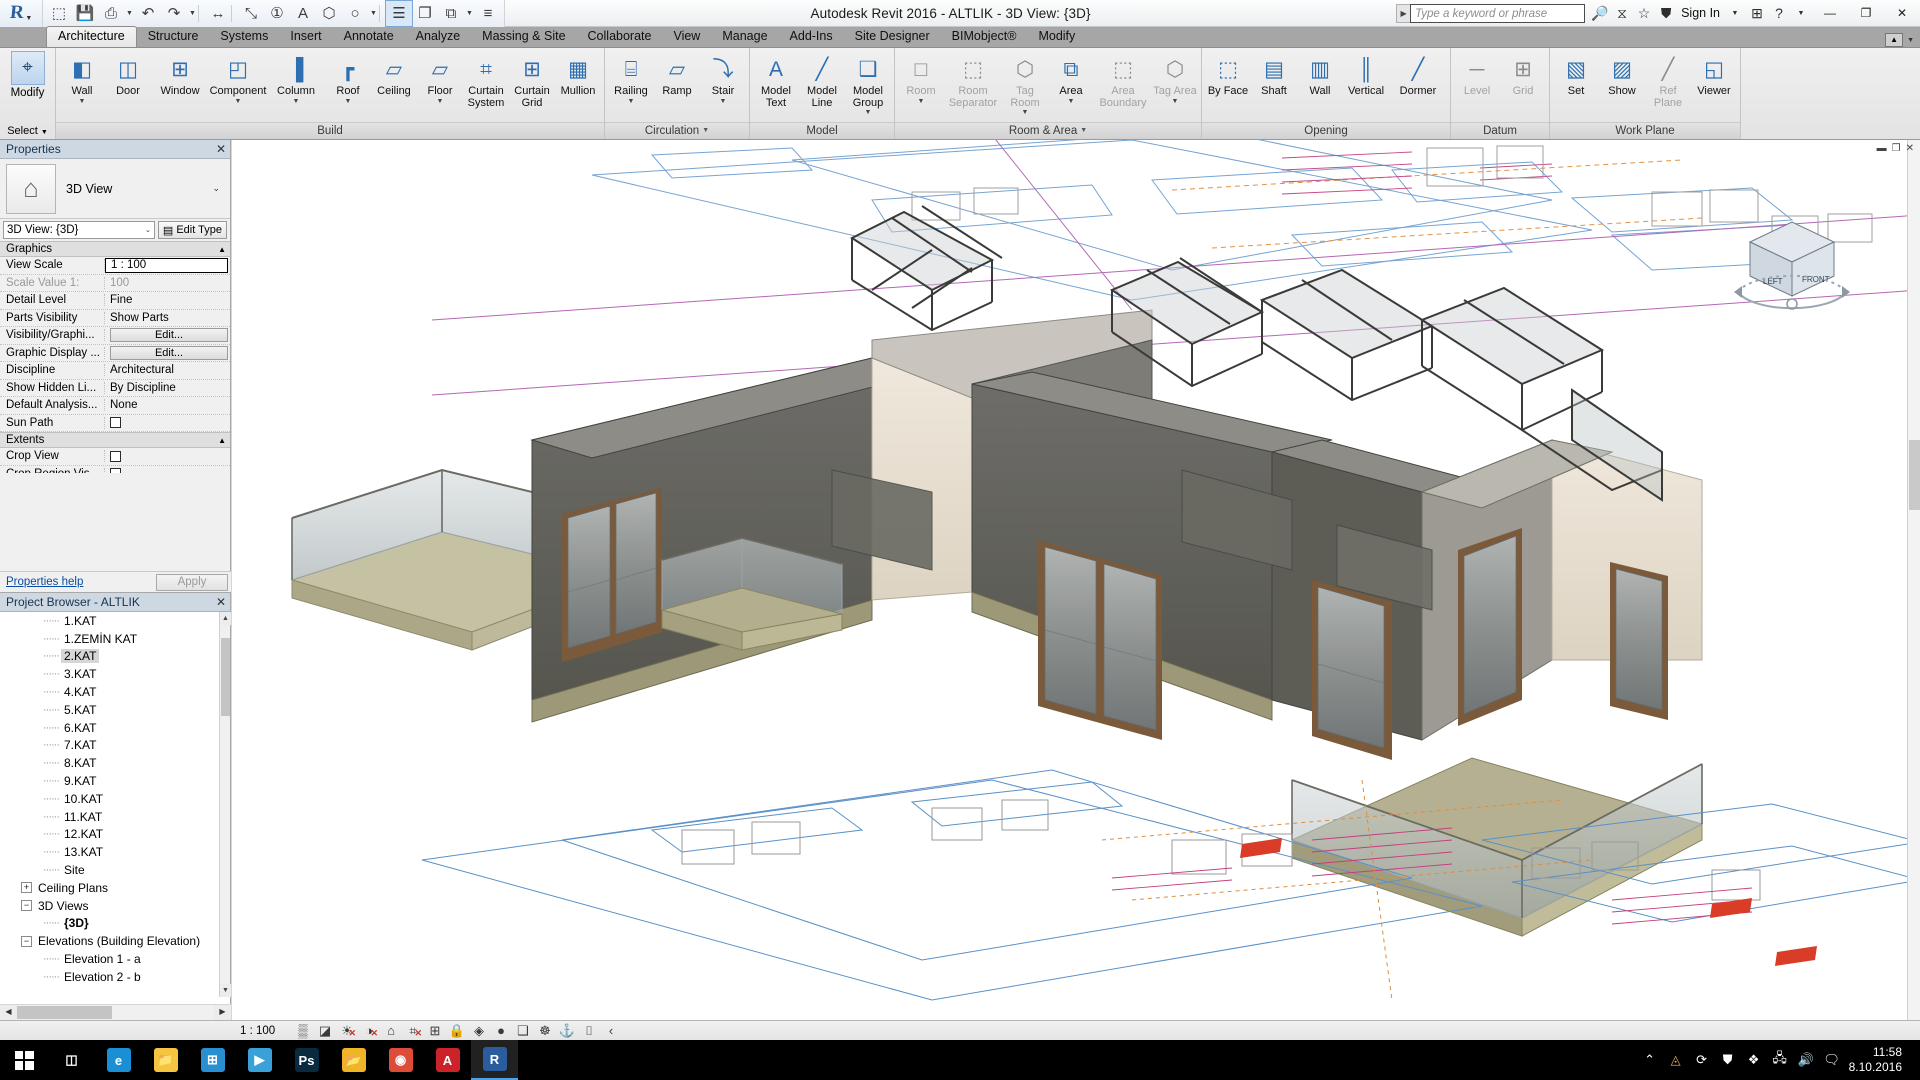 This screenshot has width=1920, height=1080. I want to click on revit-icon: R, so click(494, 1060).